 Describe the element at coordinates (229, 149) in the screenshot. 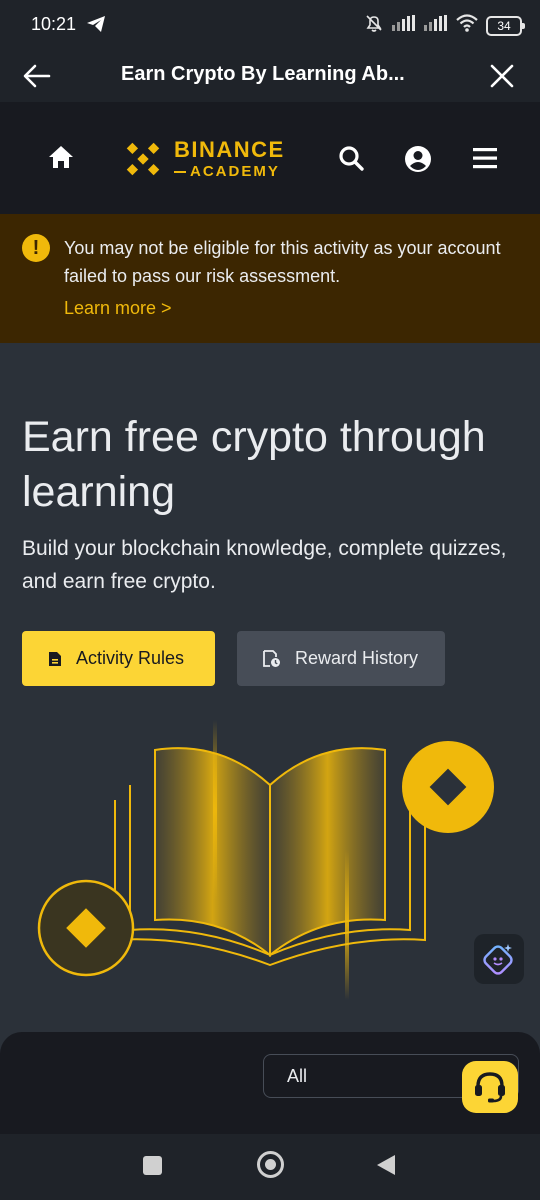

I see `logo-line1: BINANCE` at that location.